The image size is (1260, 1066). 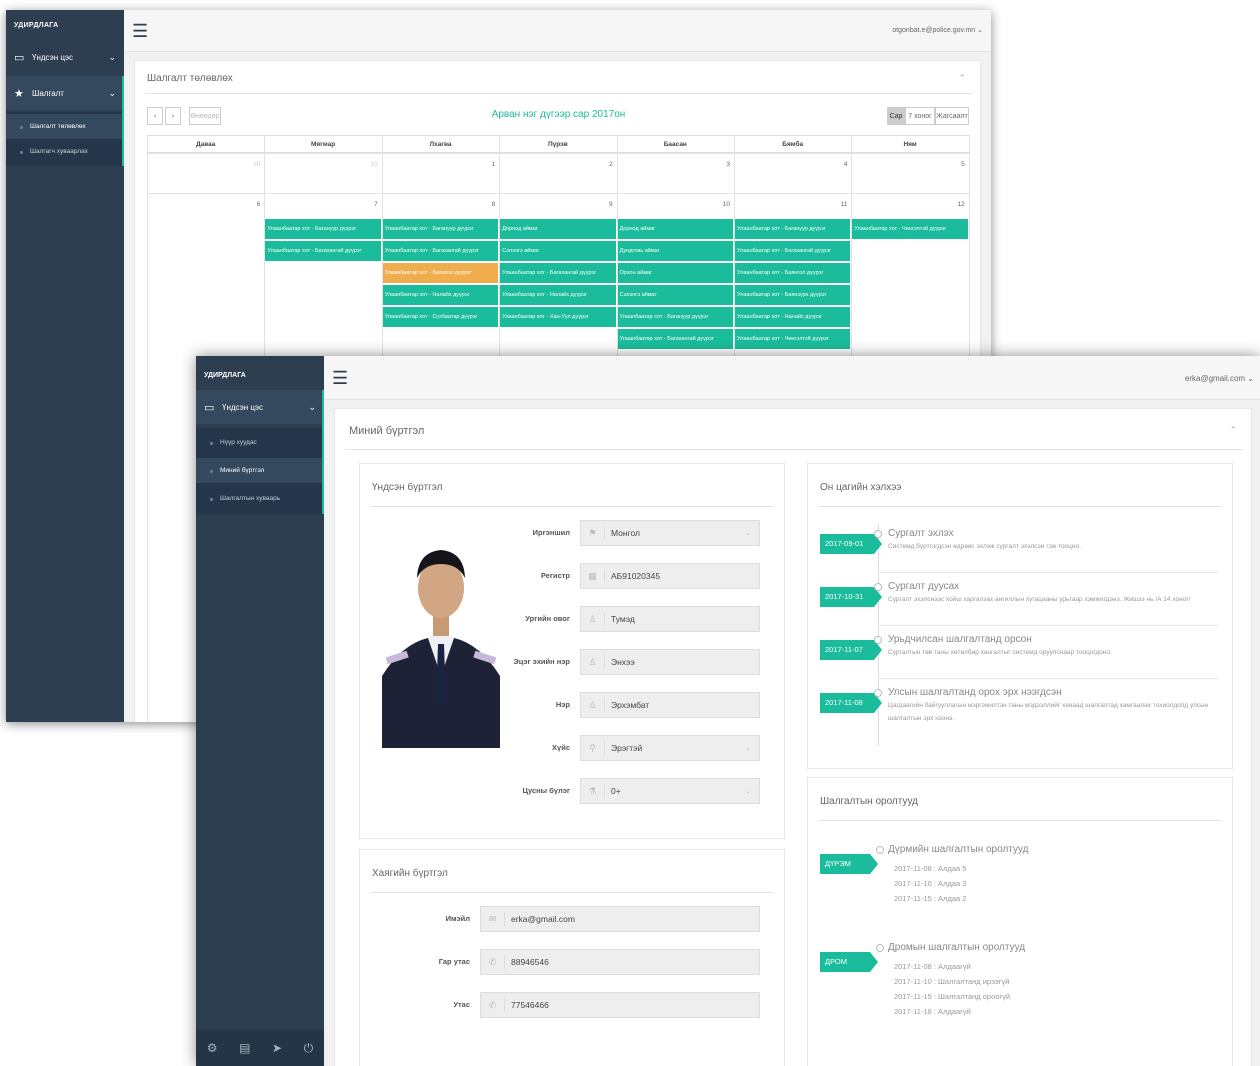 I want to click on gear-icon: ⚙, so click(x=212, y=1048).